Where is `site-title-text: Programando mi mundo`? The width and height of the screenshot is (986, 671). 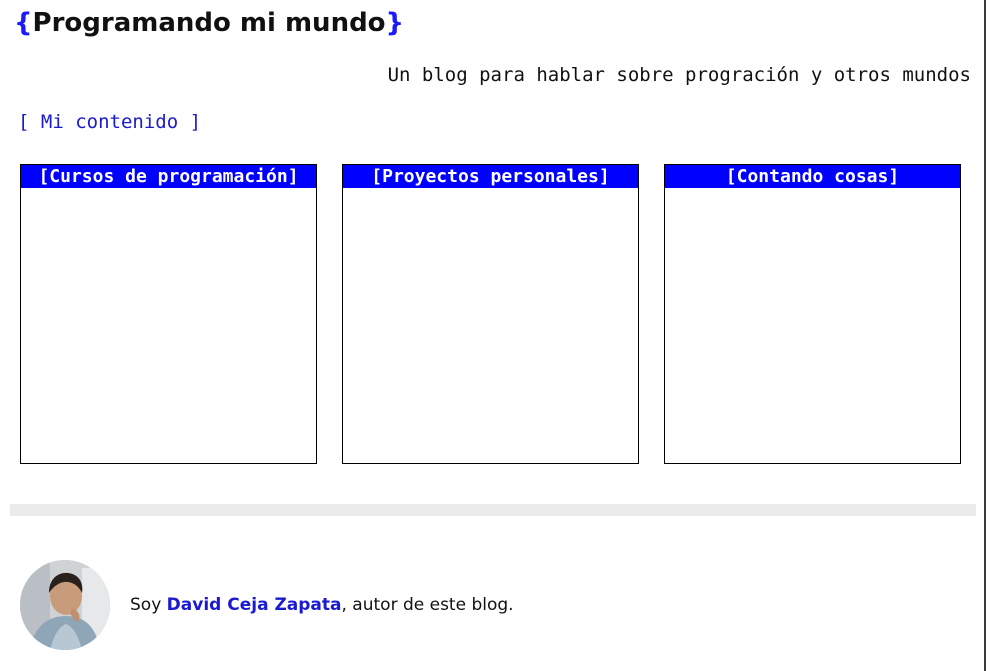 site-title-text: Programando mi mundo is located at coordinates (209, 23).